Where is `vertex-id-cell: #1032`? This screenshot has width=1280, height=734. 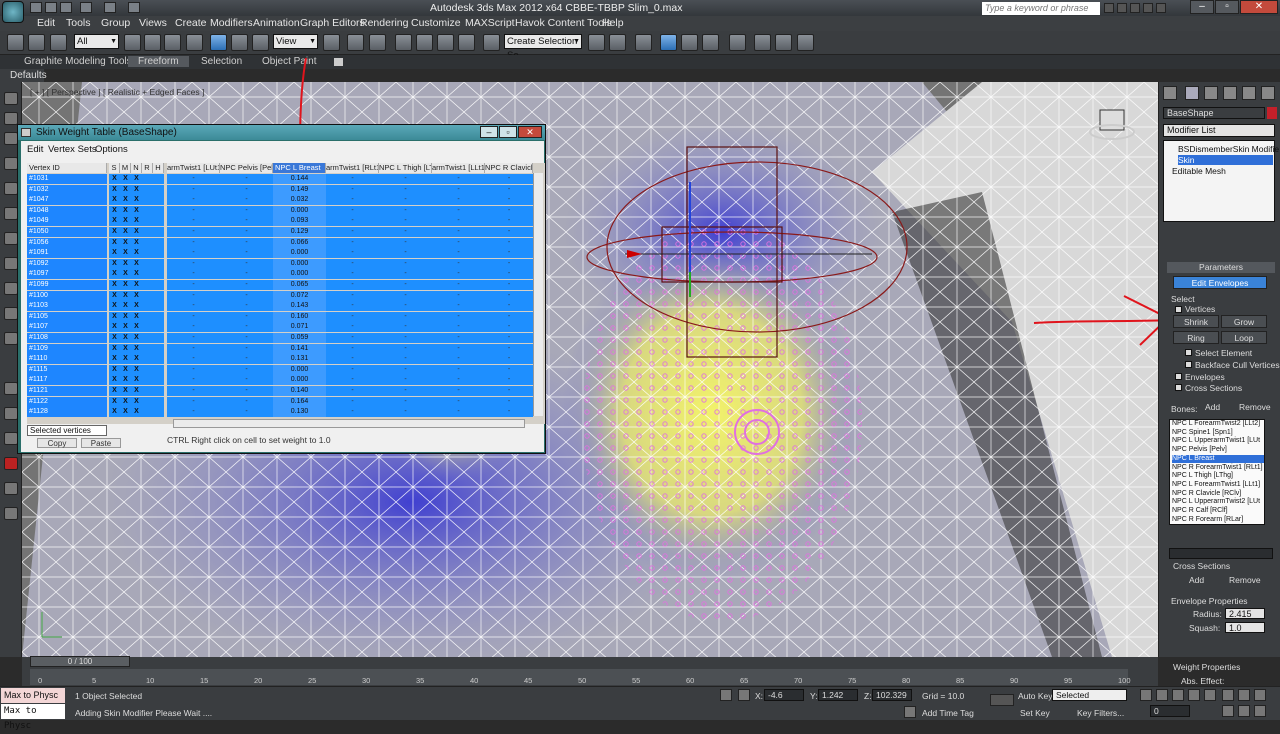 vertex-id-cell: #1032 is located at coordinates (67, 189).